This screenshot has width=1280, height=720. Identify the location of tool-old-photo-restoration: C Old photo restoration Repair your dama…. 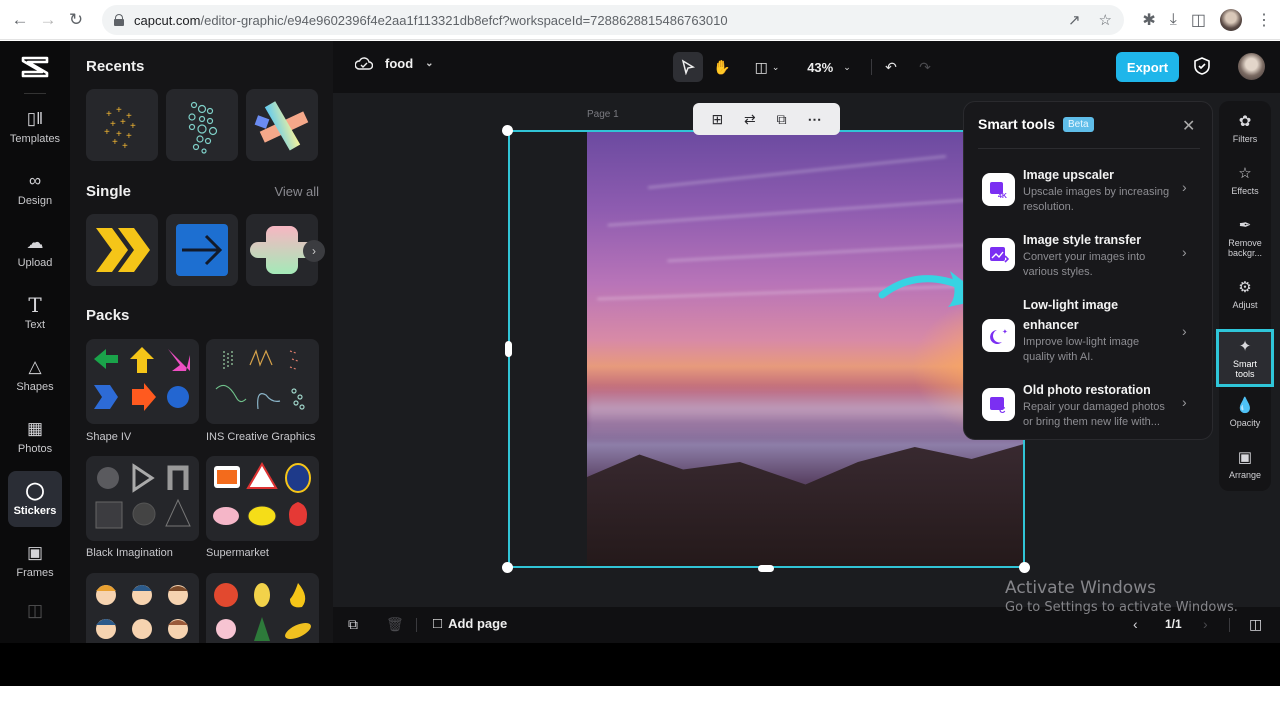
(1092, 410).